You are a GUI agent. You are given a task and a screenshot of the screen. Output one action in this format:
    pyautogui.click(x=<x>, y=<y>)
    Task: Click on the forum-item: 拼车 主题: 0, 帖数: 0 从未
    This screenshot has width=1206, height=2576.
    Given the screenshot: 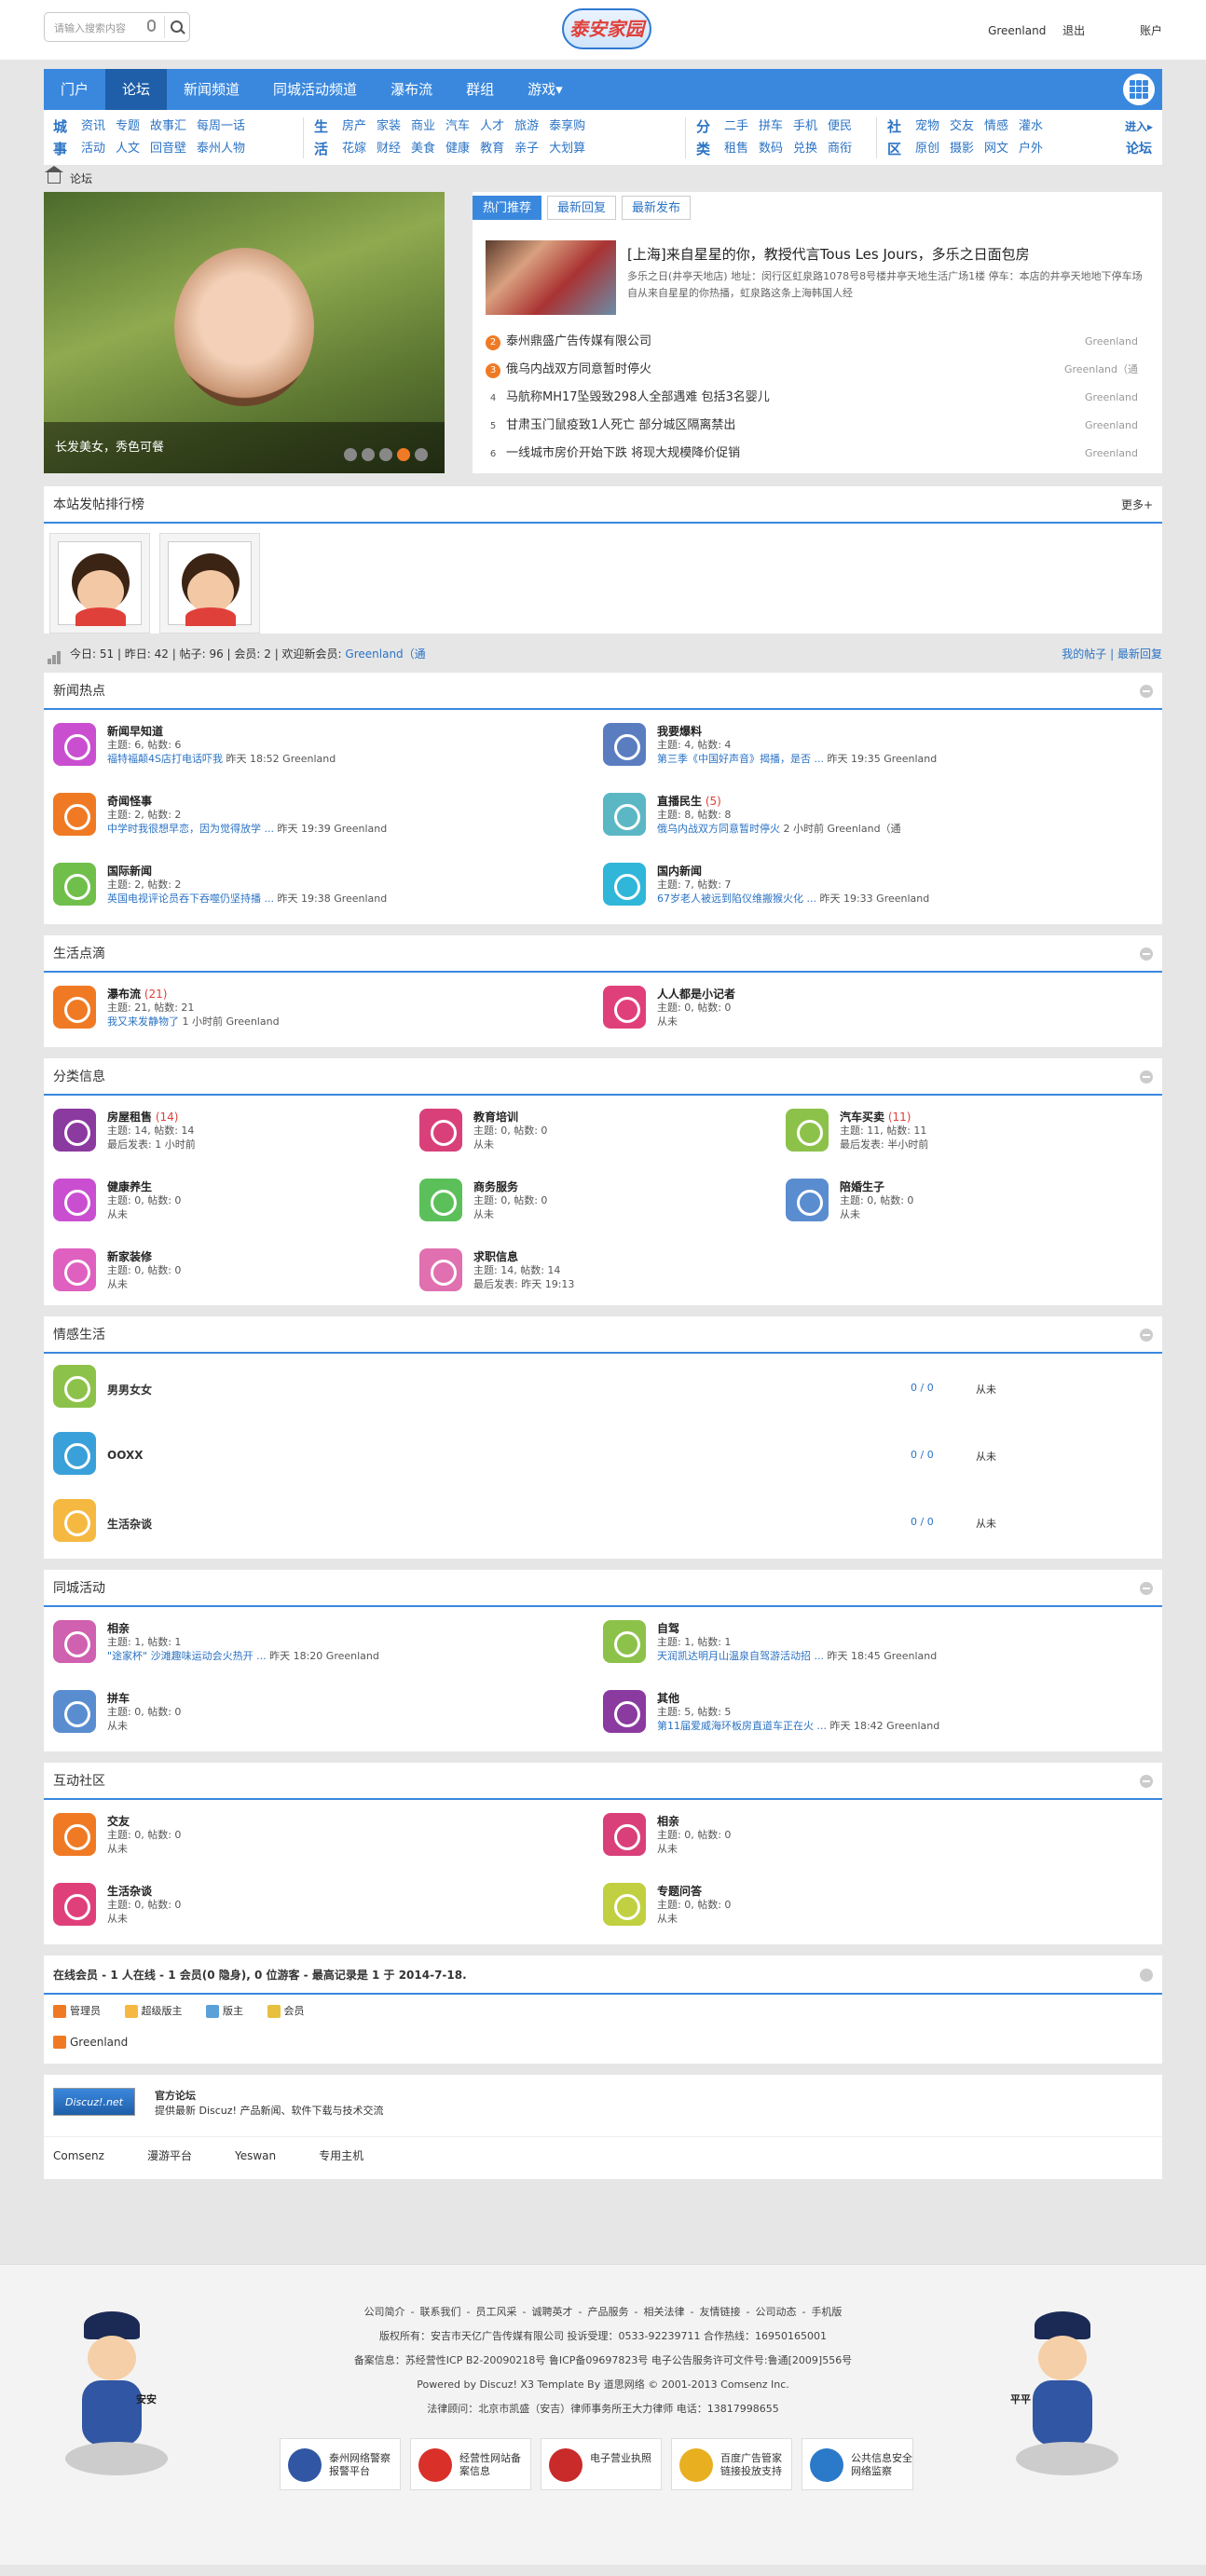 What is the action you would take?
    pyautogui.click(x=314, y=1716)
    